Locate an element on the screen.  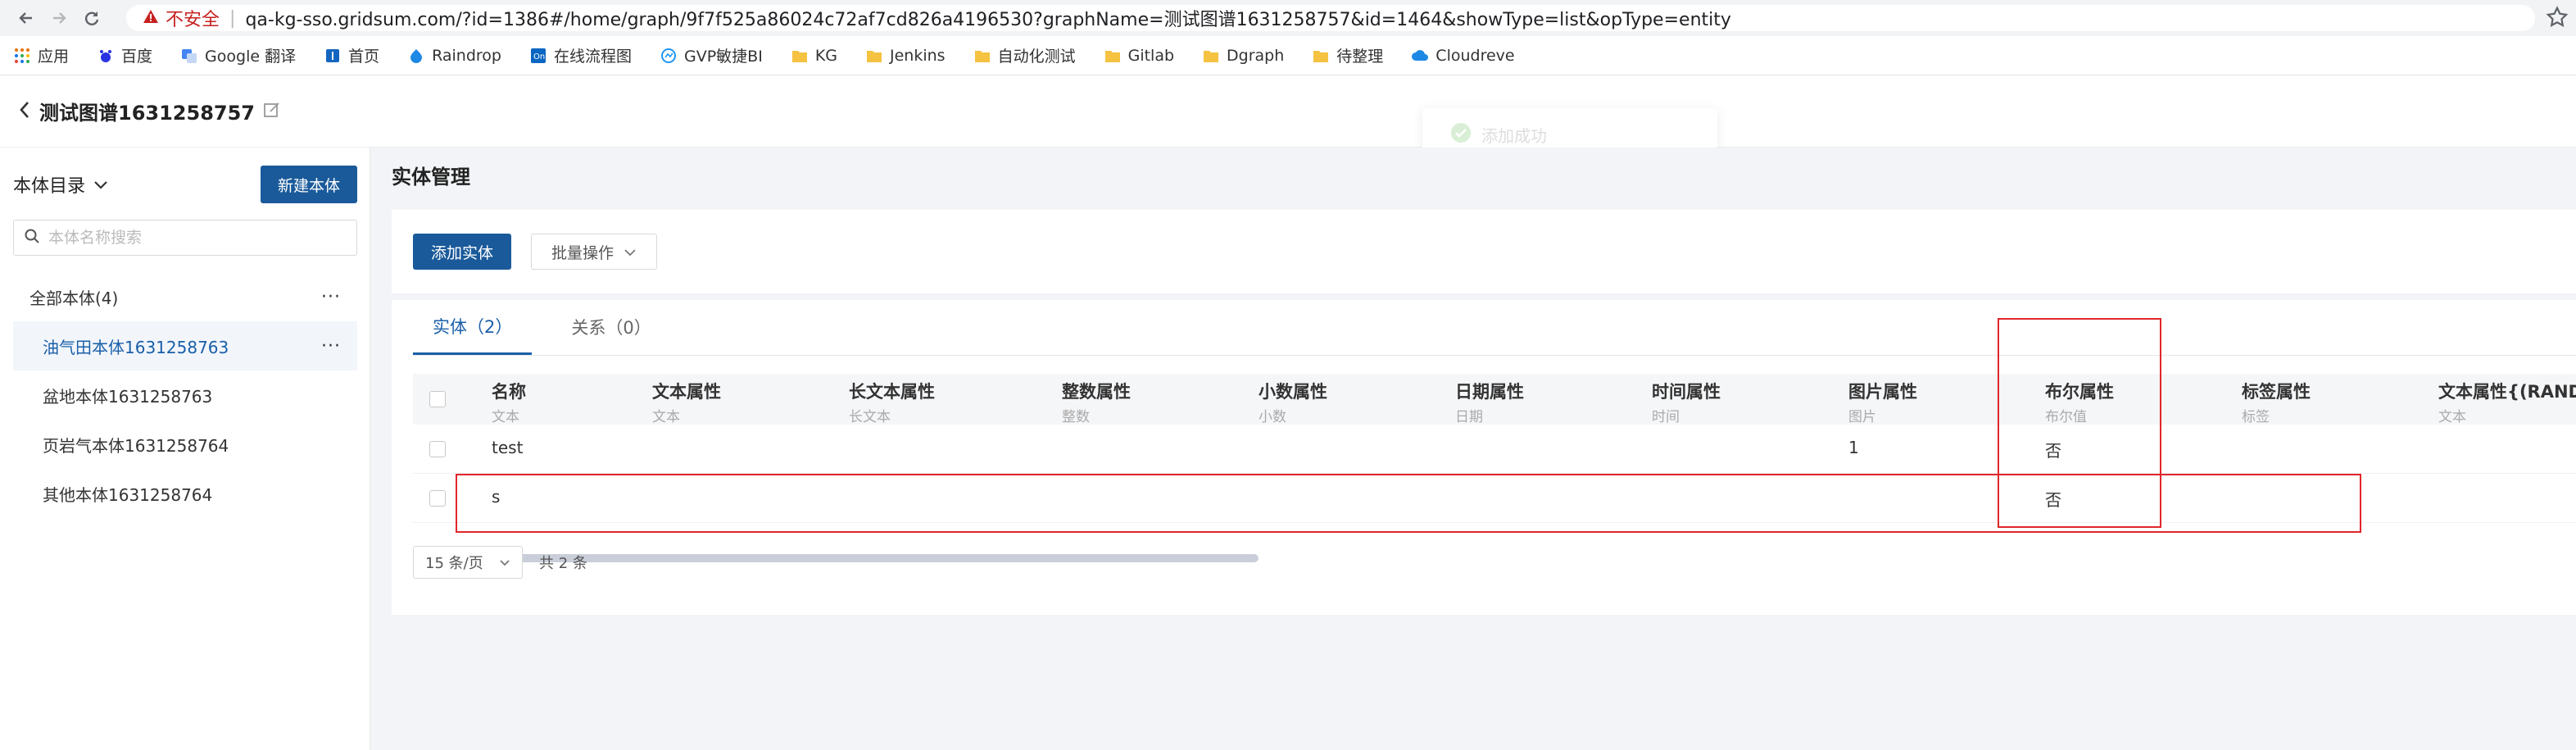
column-type: 长文本 is located at coordinates (870, 417).